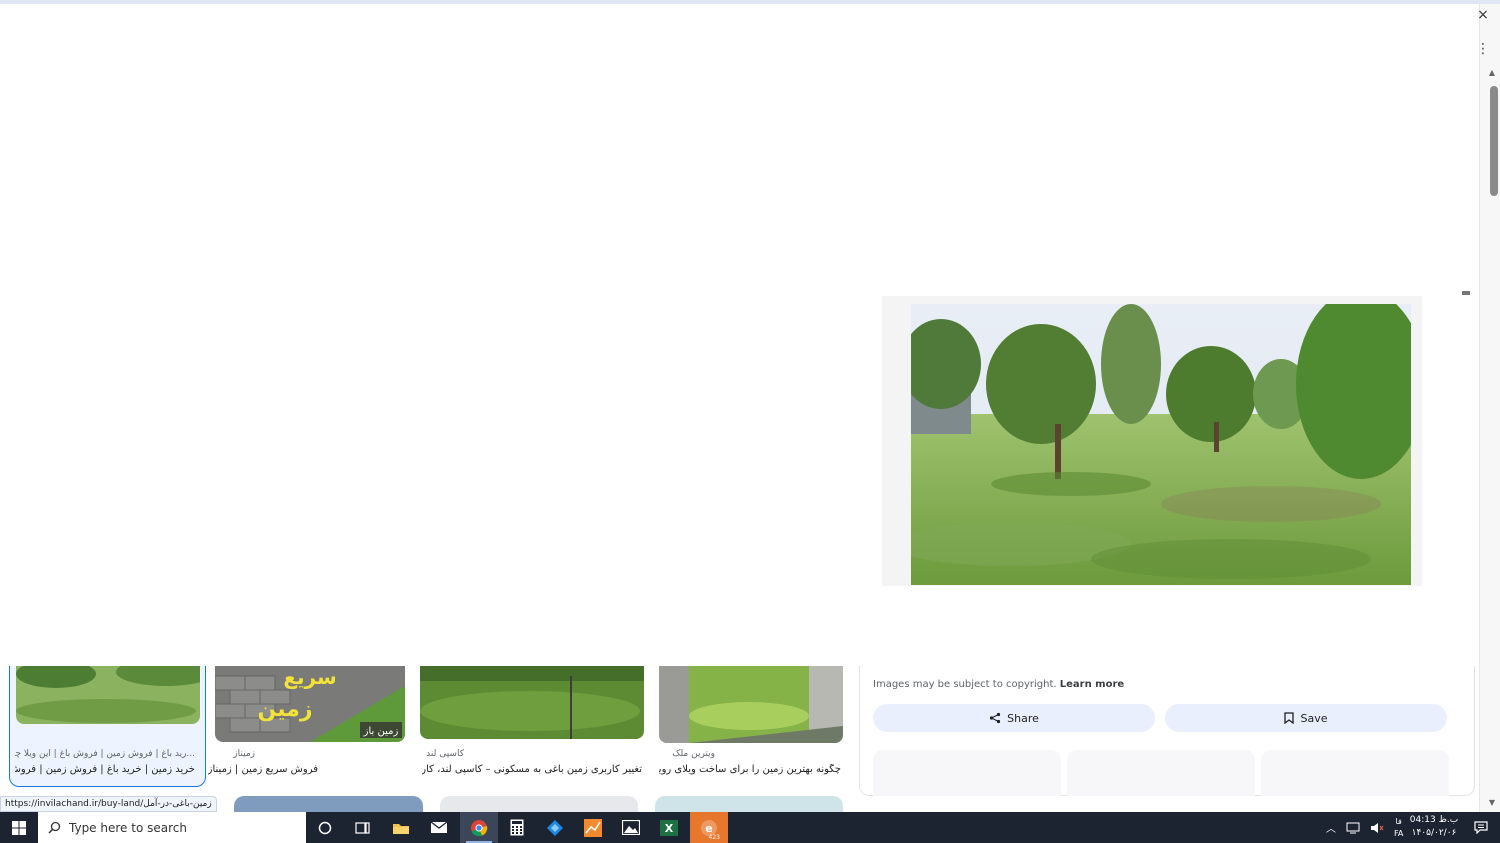 The width and height of the screenshot is (1500, 843). What do you see at coordinates (328, 804) in the screenshot?
I see `result-card-5-peek` at bounding box center [328, 804].